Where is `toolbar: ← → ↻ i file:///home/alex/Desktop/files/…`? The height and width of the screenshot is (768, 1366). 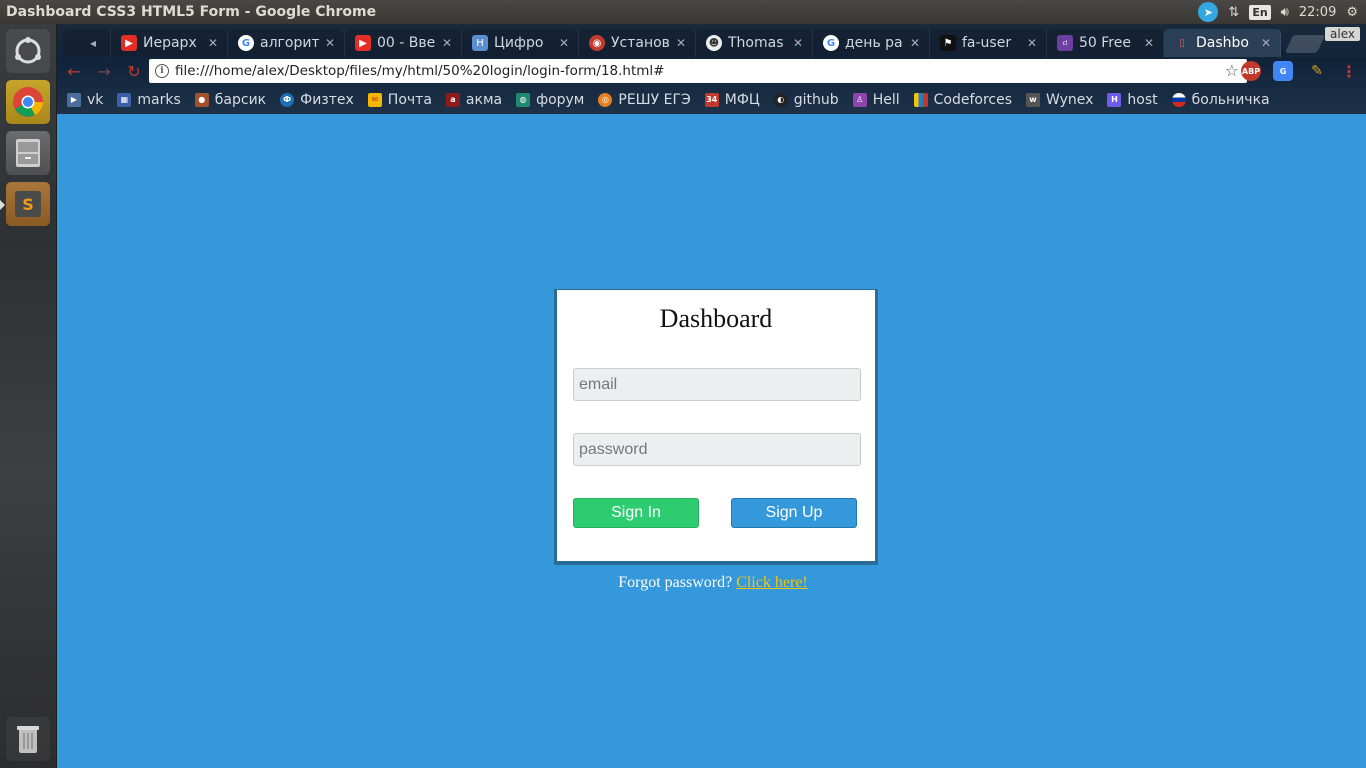 toolbar: ← → ↻ i file:///home/alex/Desktop/files/… is located at coordinates (711, 71).